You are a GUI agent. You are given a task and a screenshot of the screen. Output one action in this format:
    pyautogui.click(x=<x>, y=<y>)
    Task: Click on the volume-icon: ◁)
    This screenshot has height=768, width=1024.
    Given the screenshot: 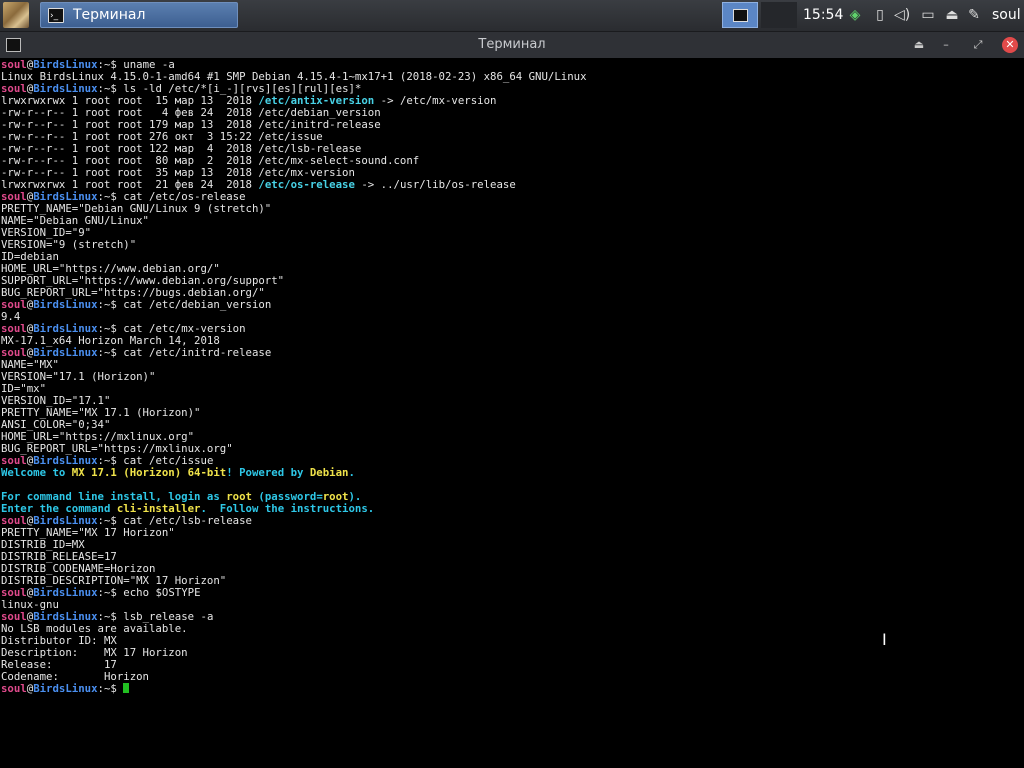 What is the action you would take?
    pyautogui.click(x=902, y=15)
    